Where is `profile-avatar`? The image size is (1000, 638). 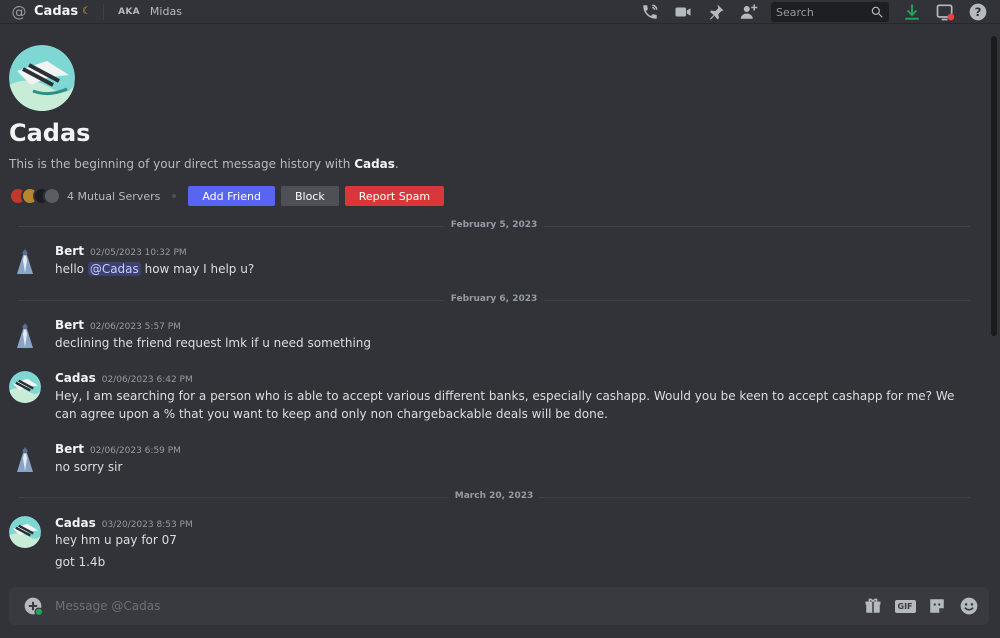
profile-avatar is located at coordinates (42, 78).